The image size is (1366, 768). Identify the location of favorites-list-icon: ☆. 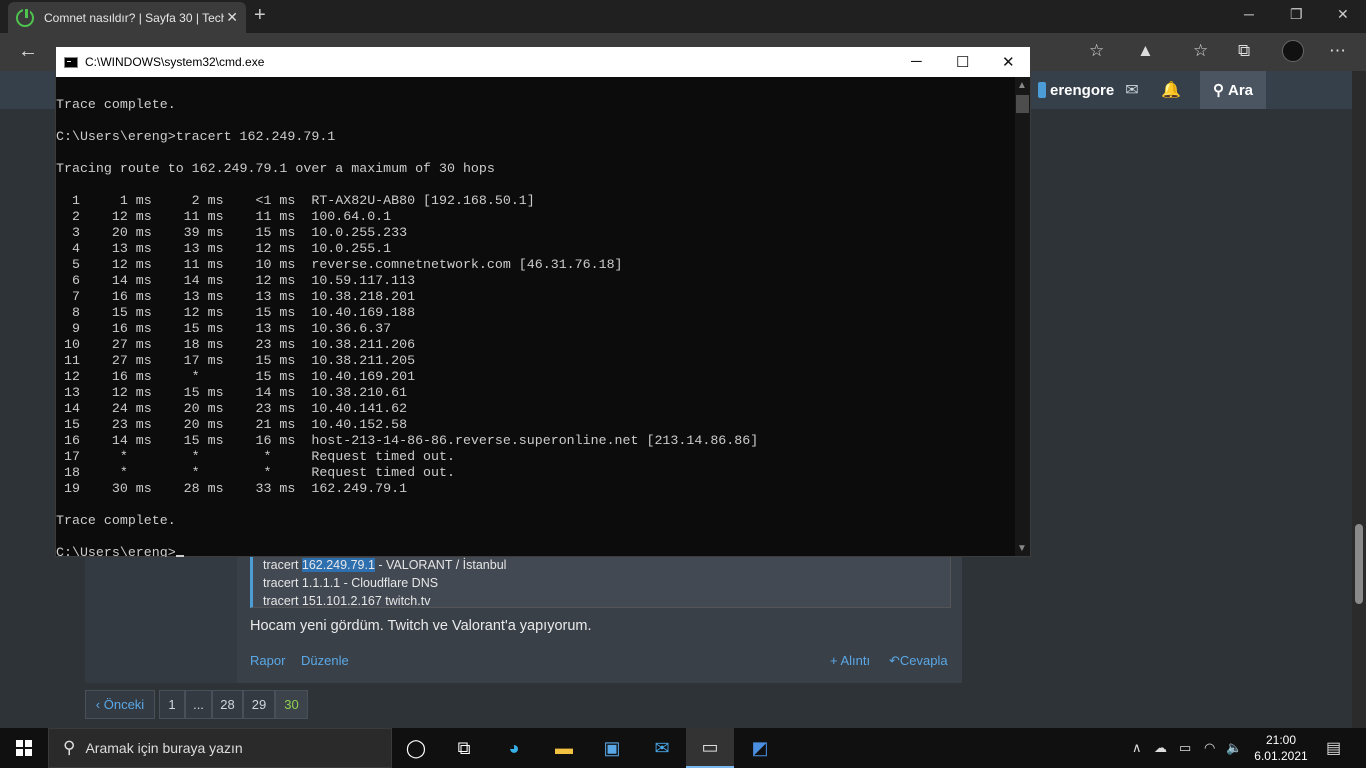
(1200, 51).